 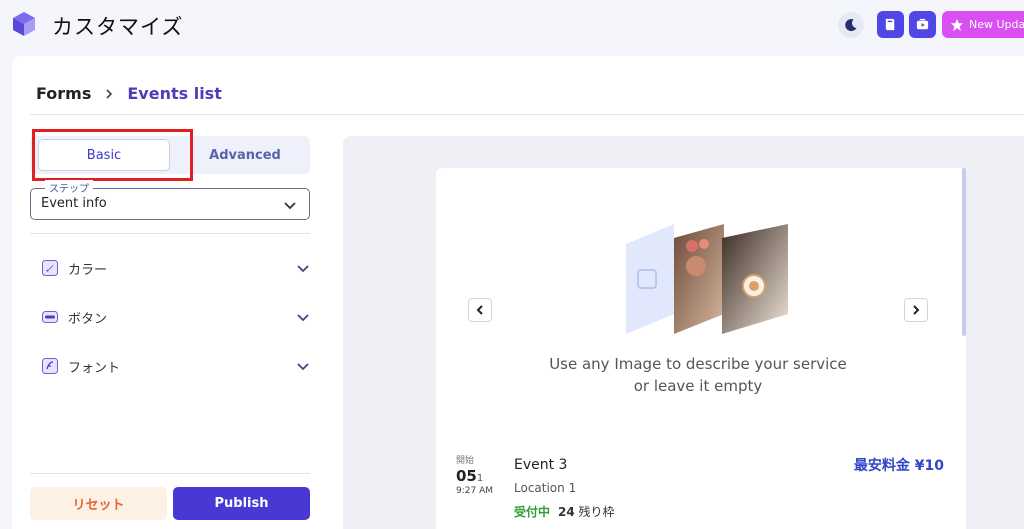 I want to click on hero-image-placeholder, so click(x=707, y=279).